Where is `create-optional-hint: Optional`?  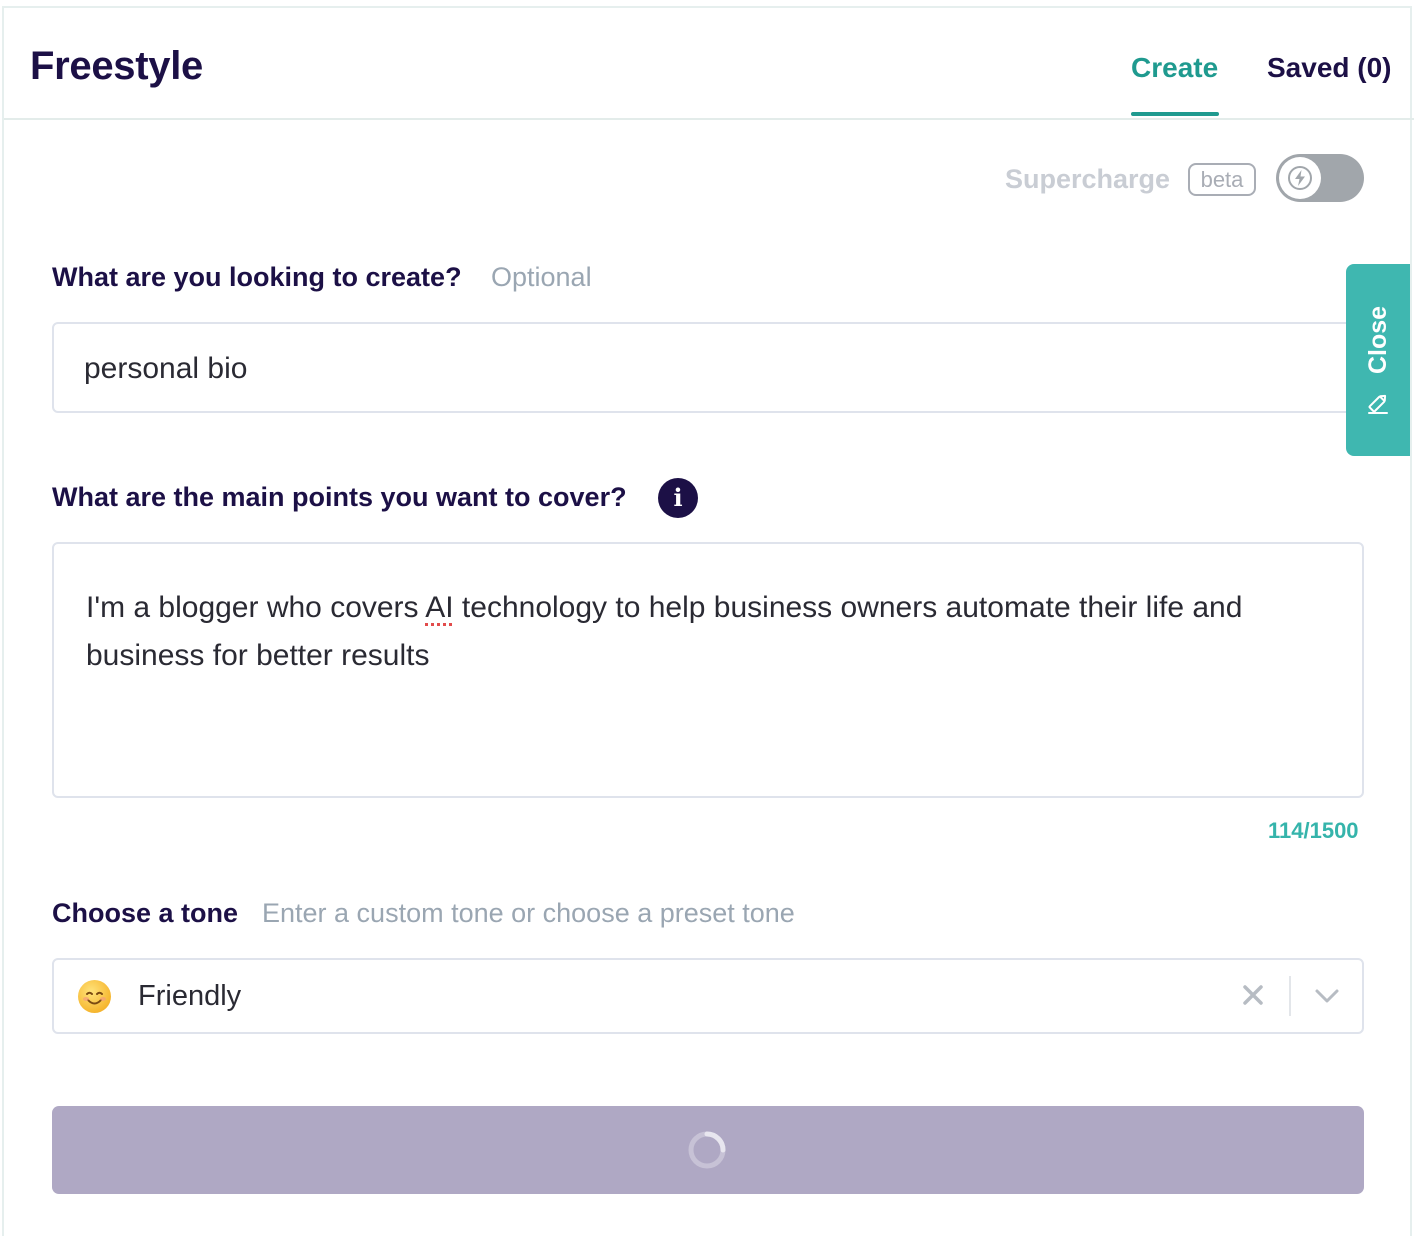
create-optional-hint: Optional is located at coordinates (541, 277).